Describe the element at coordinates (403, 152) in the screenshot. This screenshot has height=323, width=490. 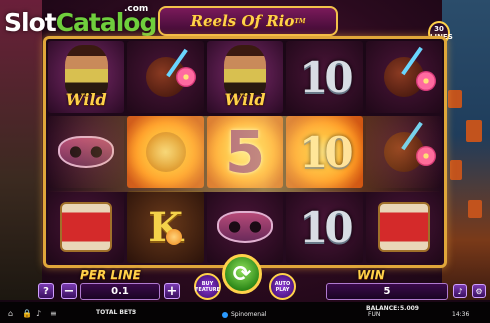
I see `reel-5-row-2-coconut` at that location.